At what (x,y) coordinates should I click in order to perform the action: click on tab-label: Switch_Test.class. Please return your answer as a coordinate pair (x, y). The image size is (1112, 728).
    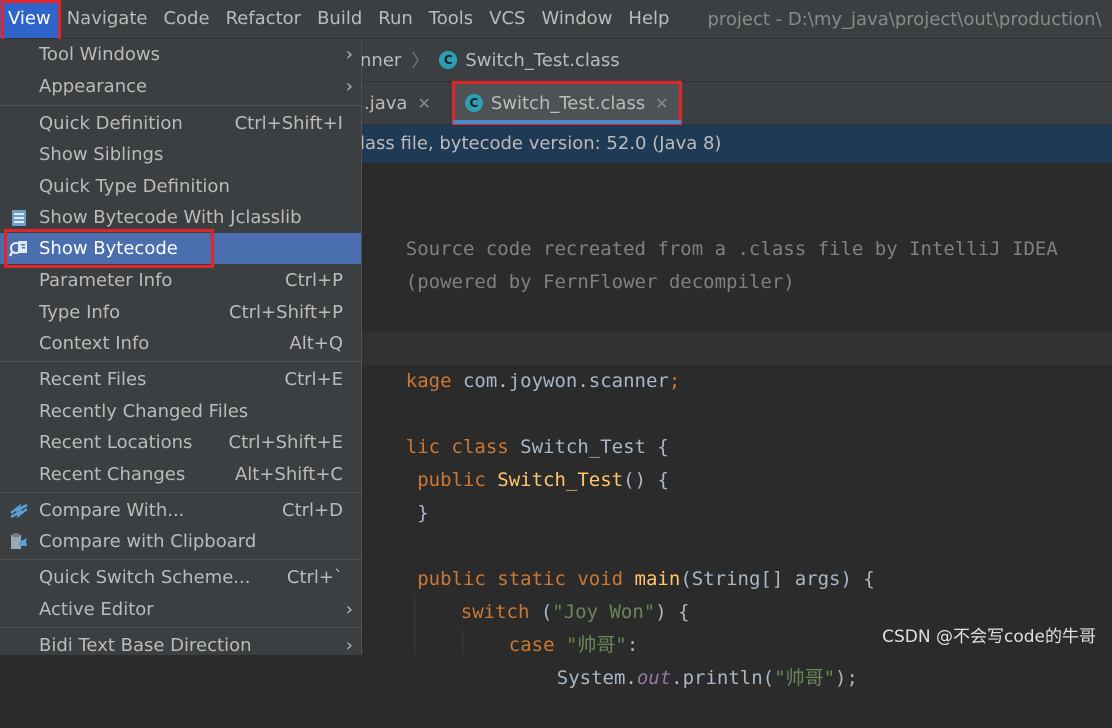
    Looking at the image, I should click on (568, 103).